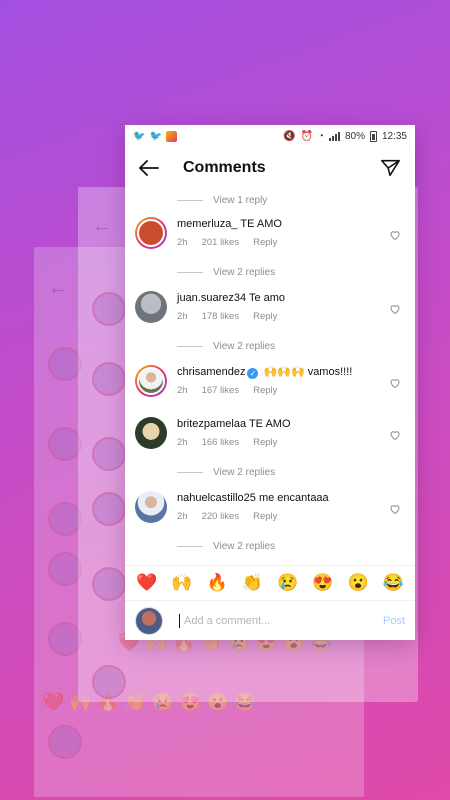  Describe the element at coordinates (290, 306) in the screenshot. I see `comment-body: juan.suarez34 Te amo 2h 178 likes Reply` at that location.